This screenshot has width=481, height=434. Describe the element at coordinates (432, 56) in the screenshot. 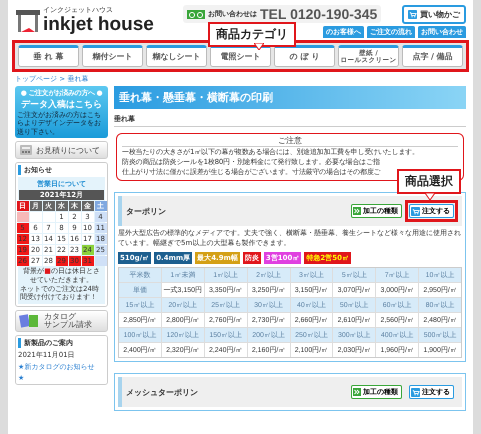

I see `nav-tab: 点字 / 備品` at that location.